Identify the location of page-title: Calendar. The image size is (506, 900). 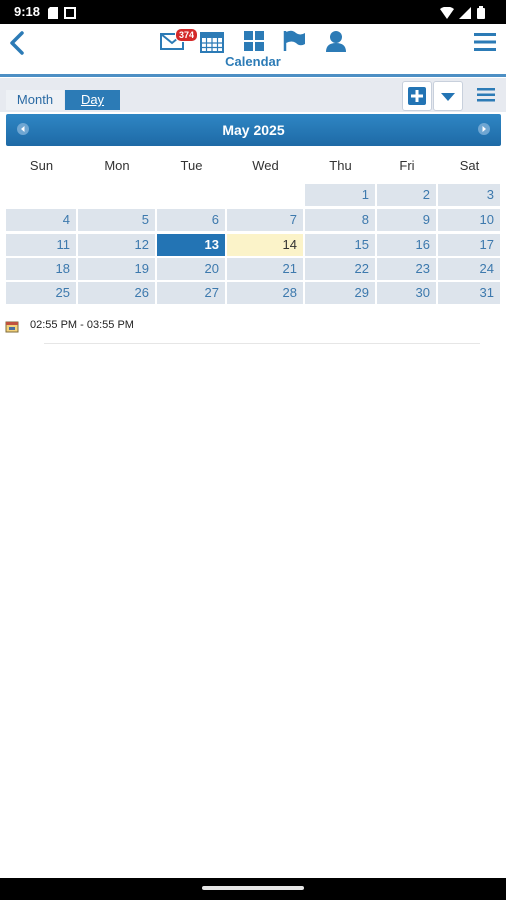
(253, 61).